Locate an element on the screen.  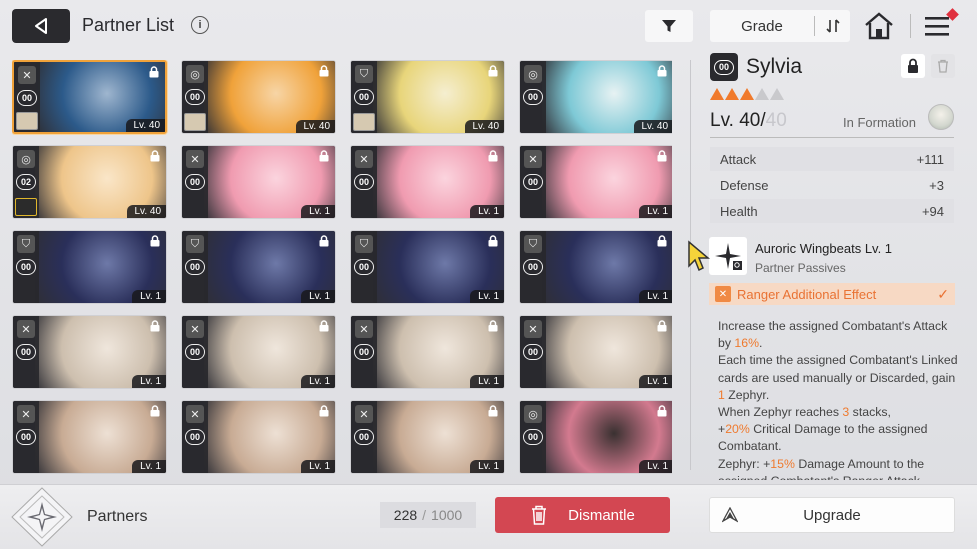
back-button is located at coordinates (41, 26).